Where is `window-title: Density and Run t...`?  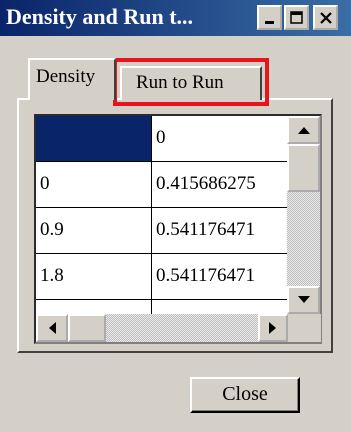 window-title: Density and Run t... is located at coordinates (100, 16).